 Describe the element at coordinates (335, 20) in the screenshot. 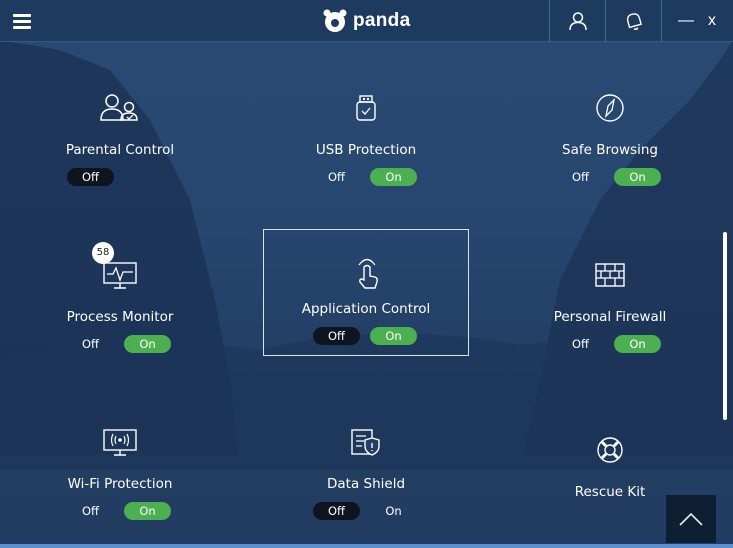

I see `panda-logo-icon` at that location.